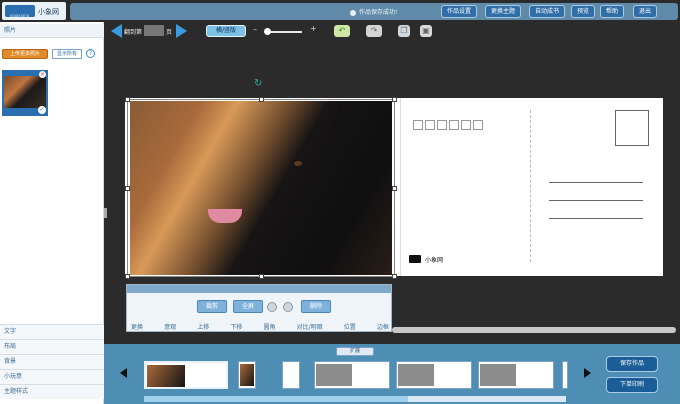 This screenshot has width=680, height=404. I want to click on help-button: 帮助, so click(612, 11).